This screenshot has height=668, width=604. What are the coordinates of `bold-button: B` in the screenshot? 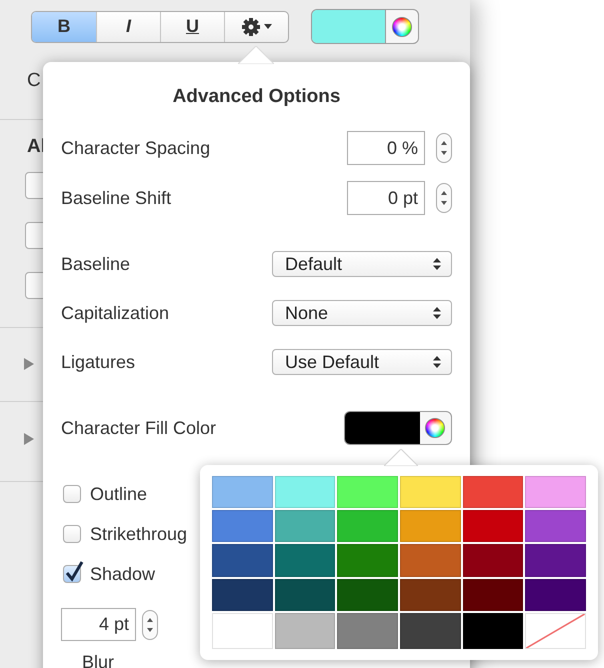 It's located at (64, 27).